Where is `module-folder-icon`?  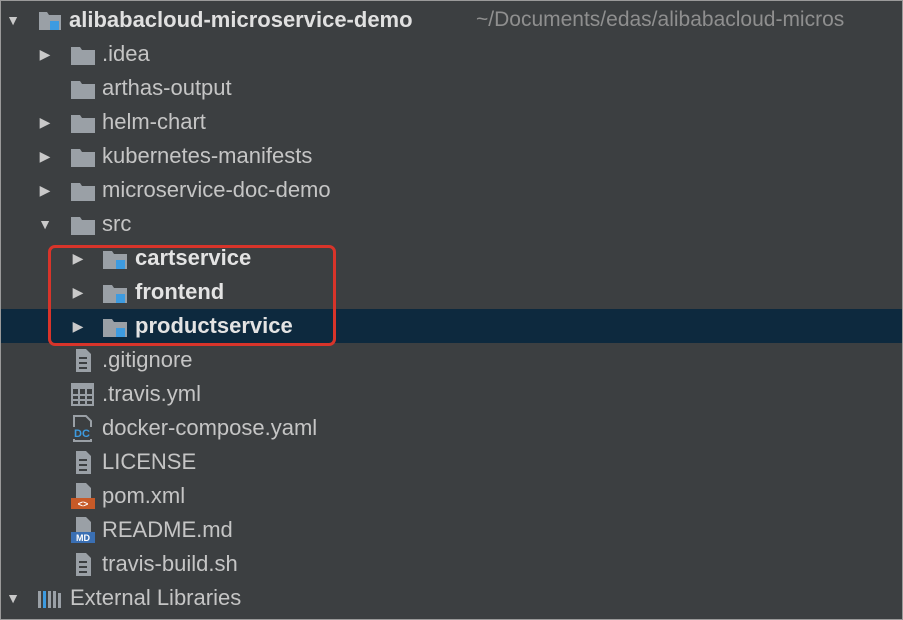
module-folder-icon is located at coordinates (51, 20).